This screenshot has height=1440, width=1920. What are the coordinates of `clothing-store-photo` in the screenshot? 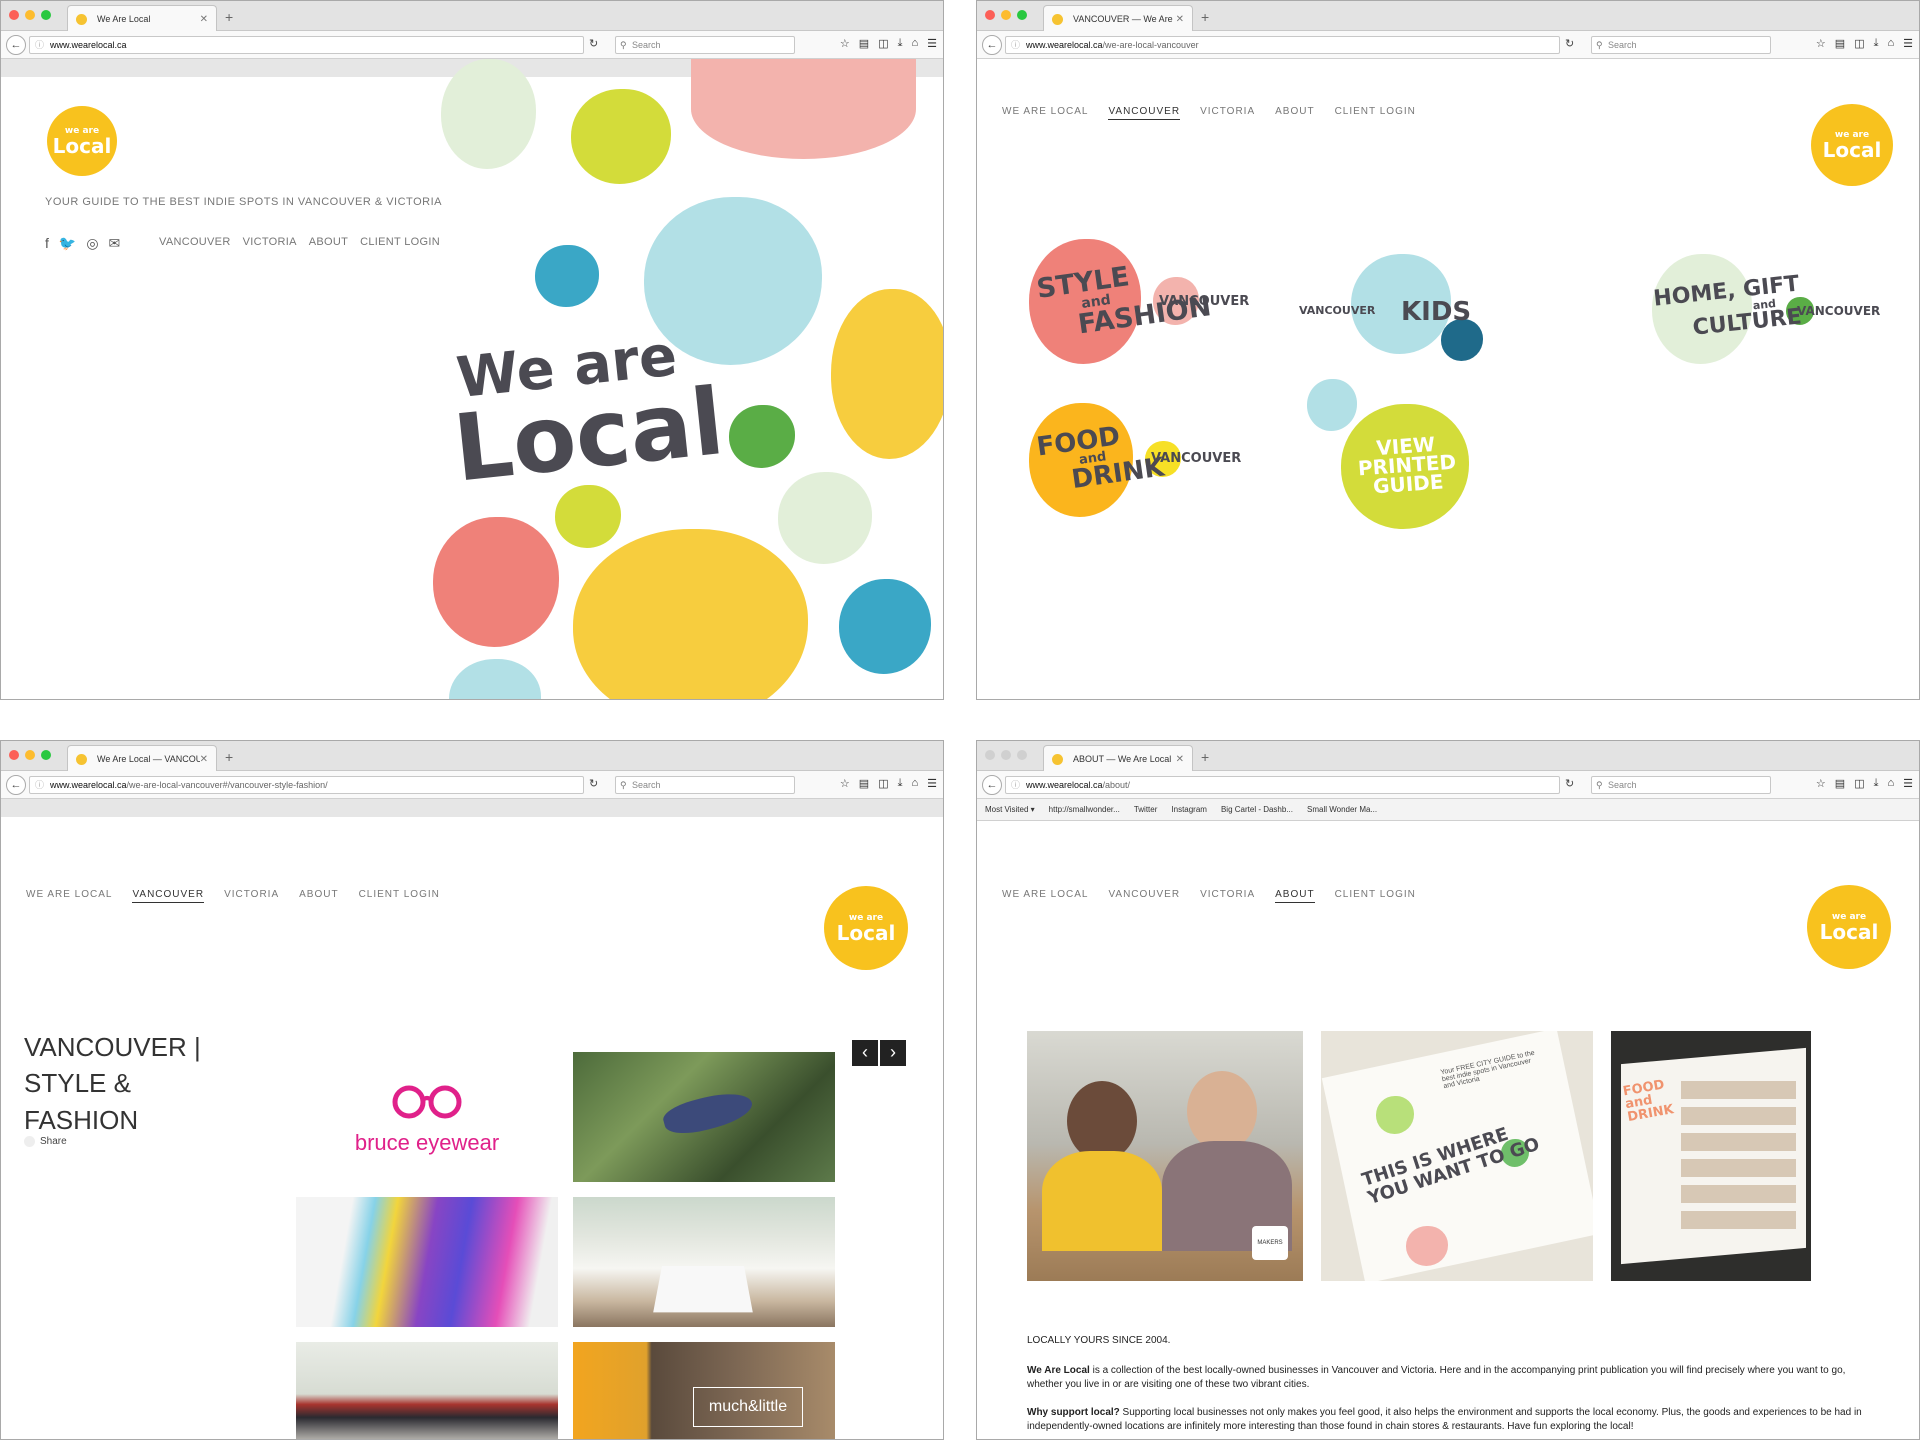 It's located at (427, 1390).